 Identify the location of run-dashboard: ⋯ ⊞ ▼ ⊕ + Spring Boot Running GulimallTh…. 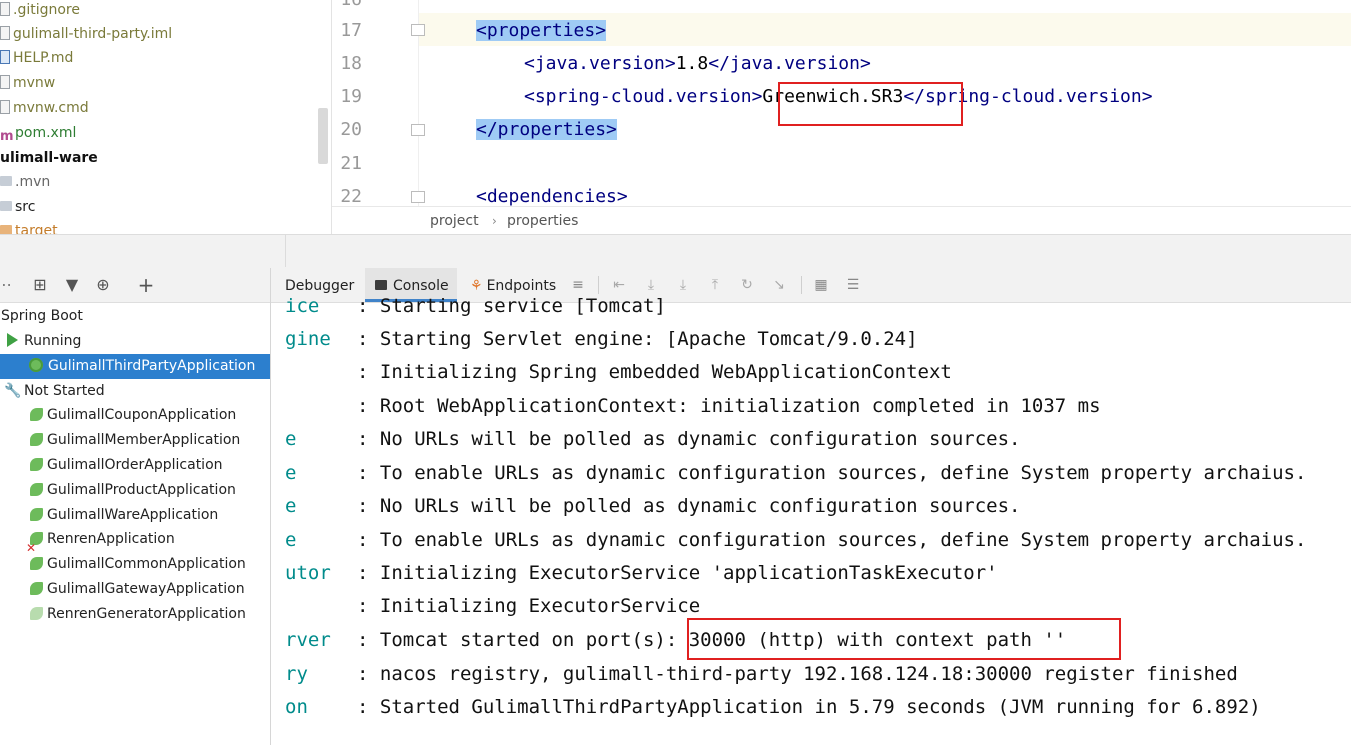
(135, 506).